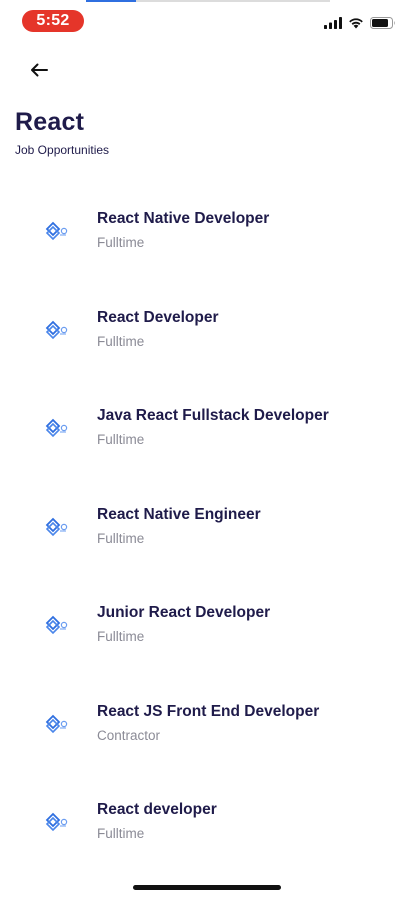 The height and width of the screenshot is (900, 416). What do you see at coordinates (356, 23) in the screenshot?
I see `wifi-icon` at bounding box center [356, 23].